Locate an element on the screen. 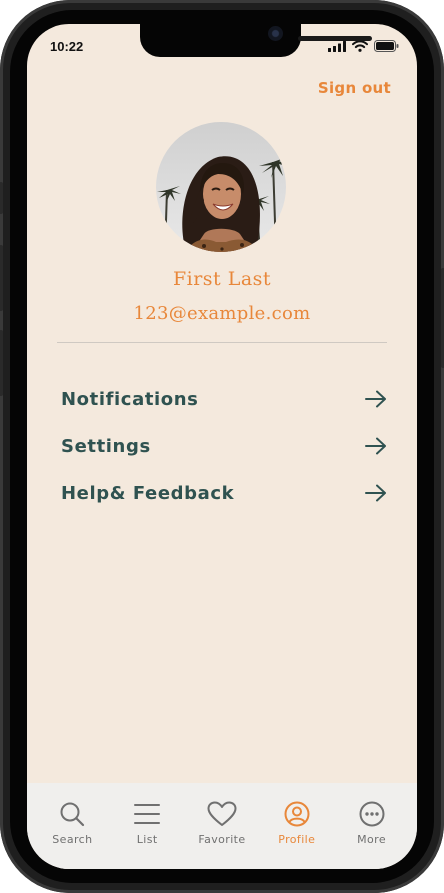 This screenshot has height=893, width=444. more-icon is located at coordinates (372, 814).